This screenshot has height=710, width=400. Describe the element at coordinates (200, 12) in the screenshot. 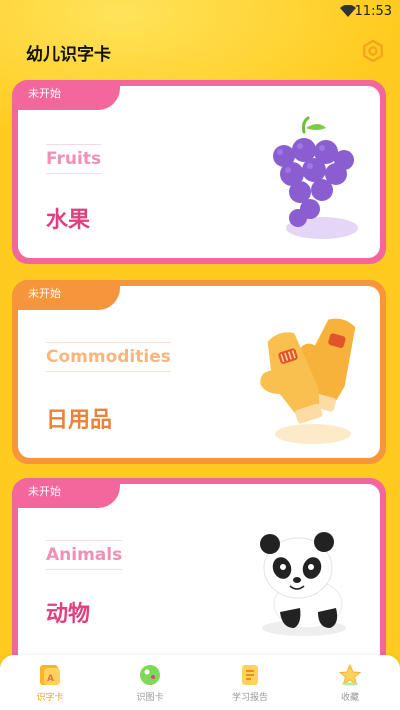

I see `status-bar: 11:53` at that location.